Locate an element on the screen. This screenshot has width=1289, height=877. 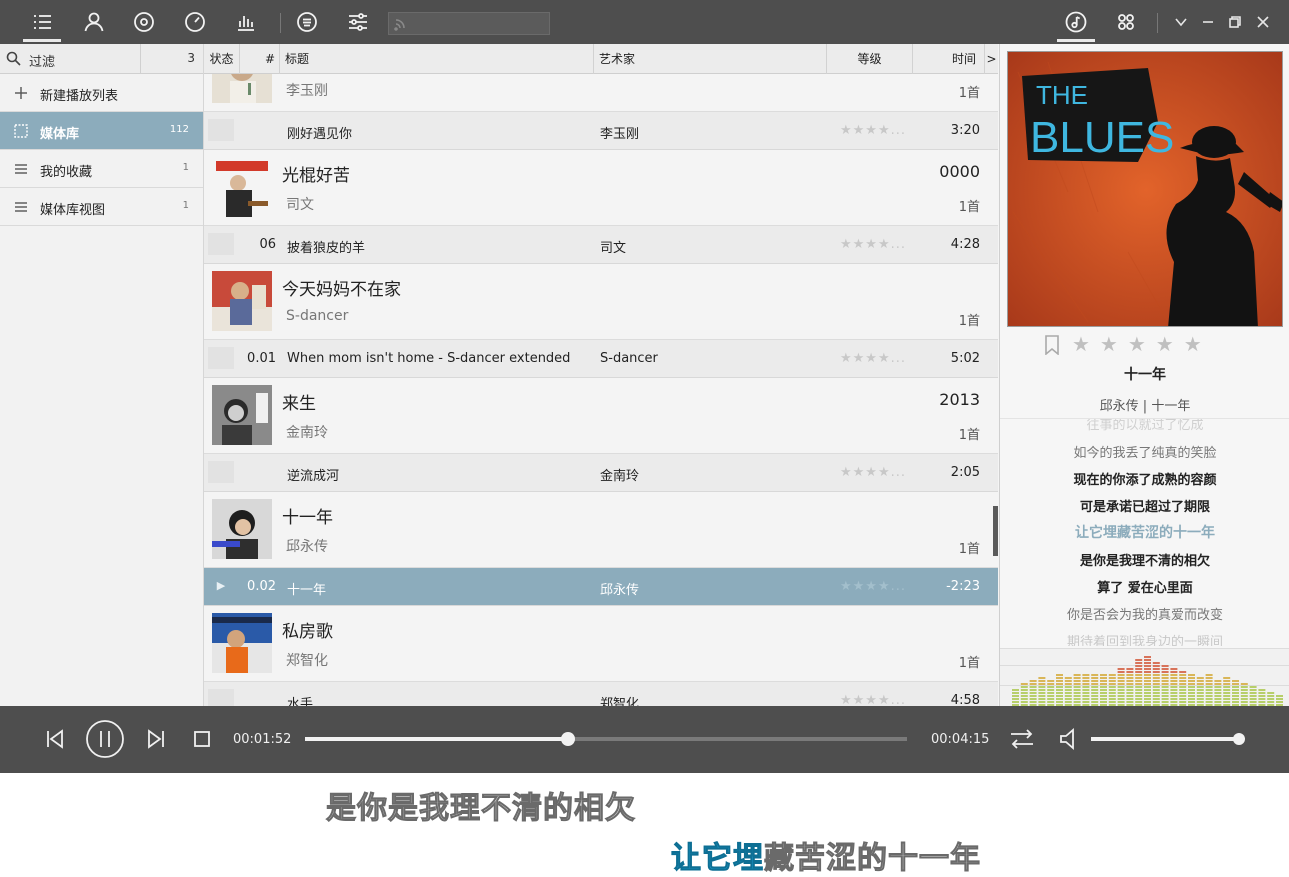
elapsed-time: 00:01:52 is located at coordinates (262, 739).